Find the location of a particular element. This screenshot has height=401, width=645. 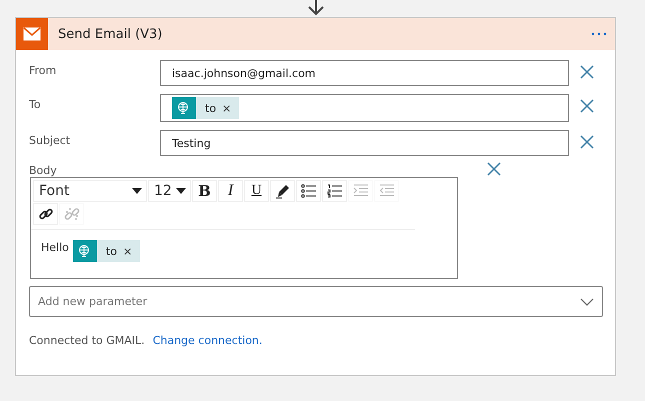

unlink-icon is located at coordinates (72, 214).